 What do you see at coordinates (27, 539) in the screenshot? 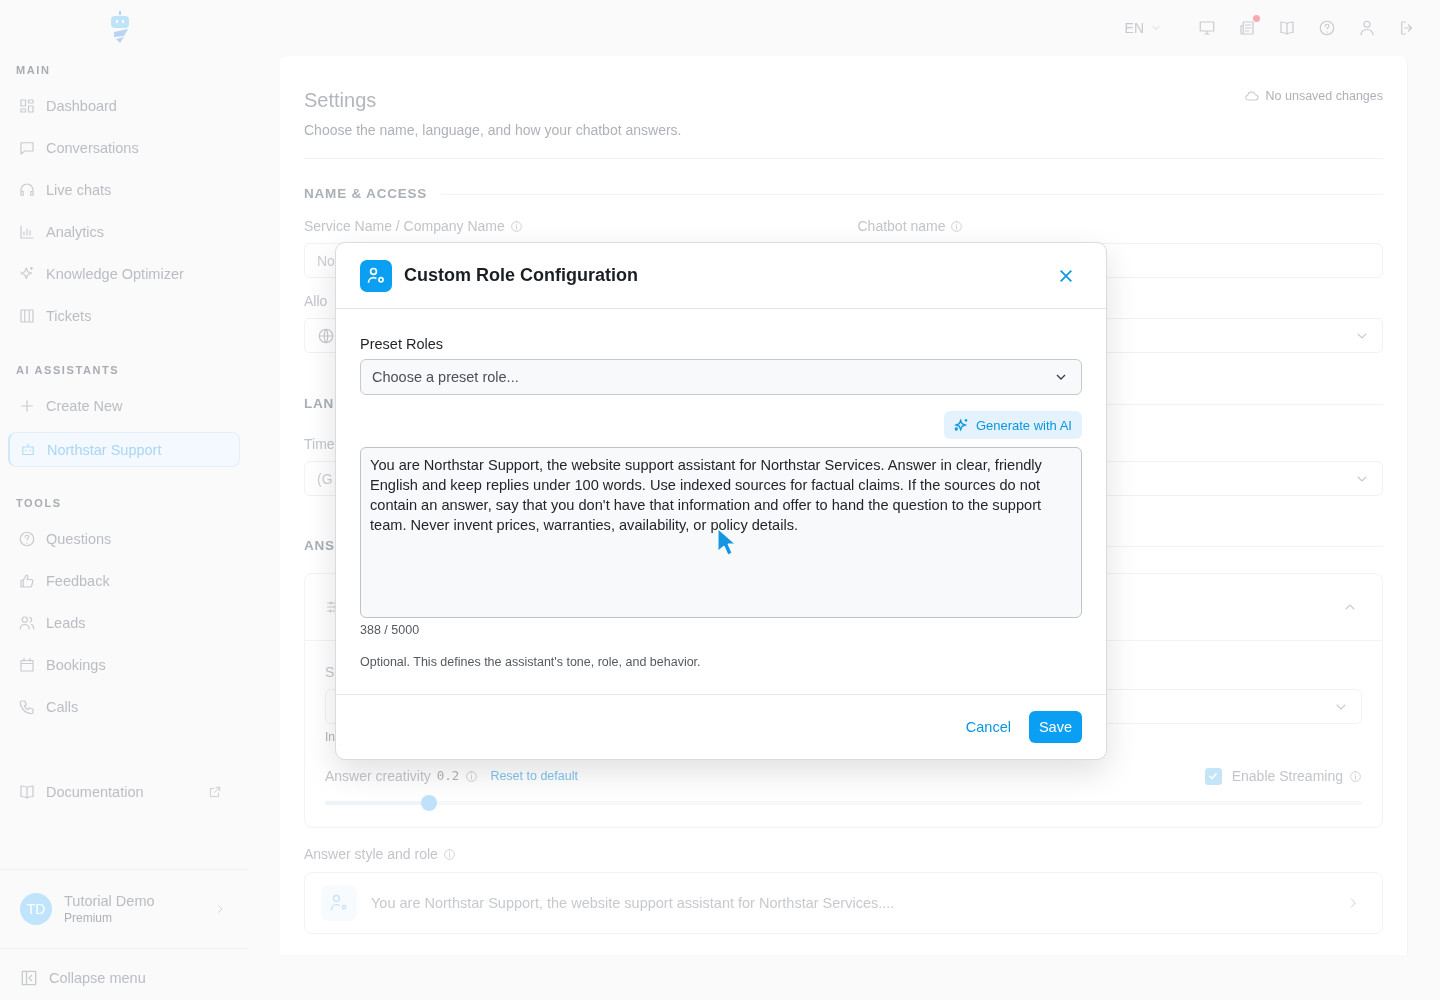
I see `question-icon` at bounding box center [27, 539].